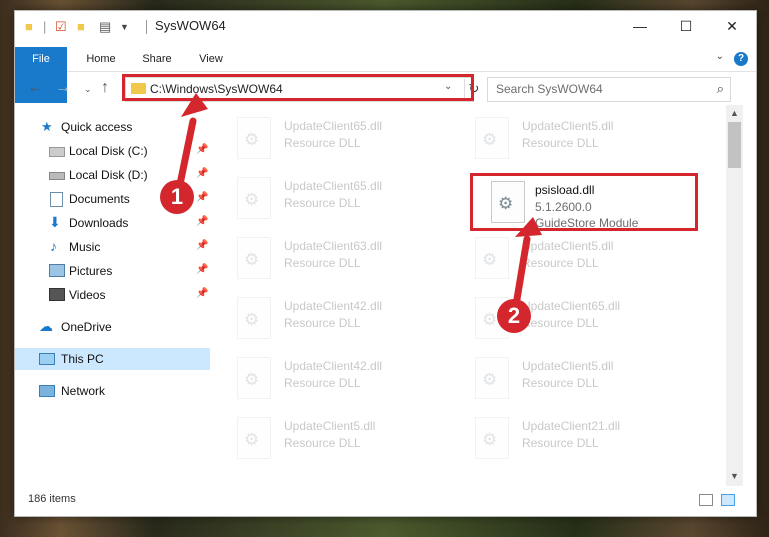 The height and width of the screenshot is (537, 769). I want to click on nav-item-quick-access: ★ Quick access, so click(112, 127).